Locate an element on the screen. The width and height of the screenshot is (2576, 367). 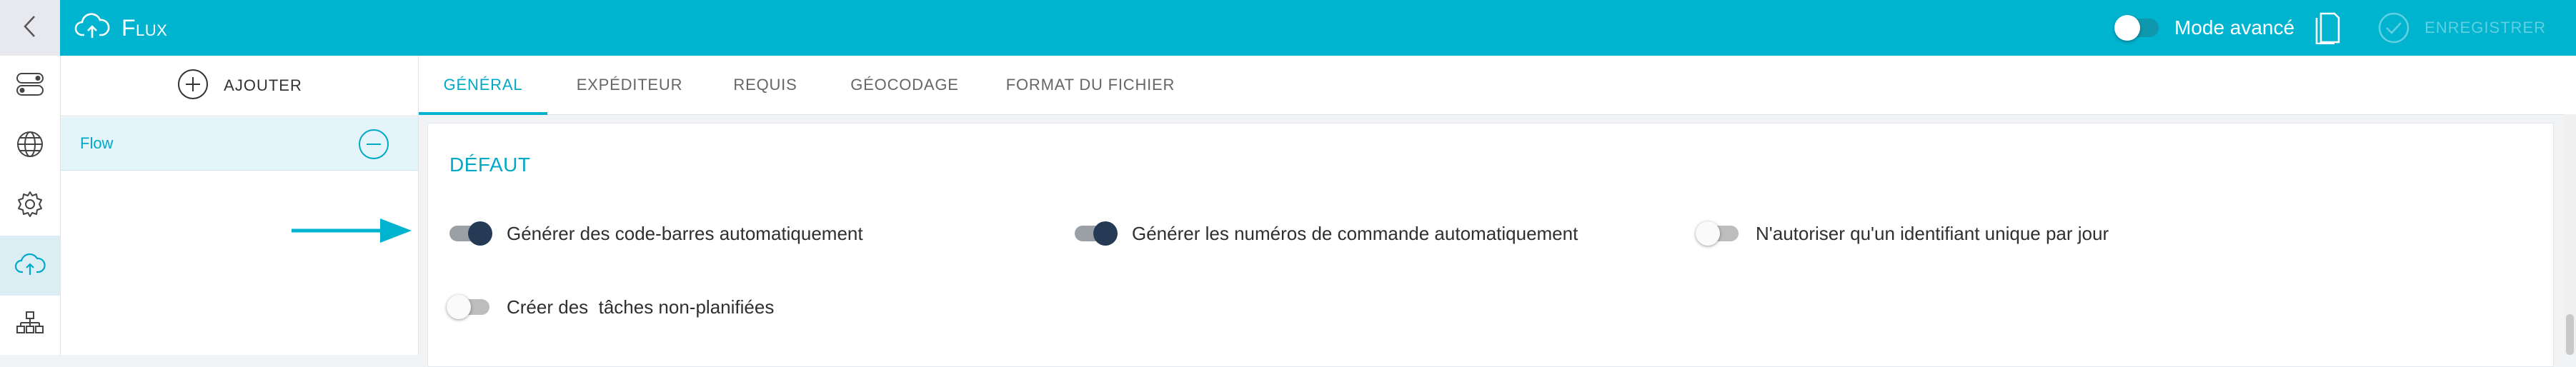
add-button: AJOUTER is located at coordinates (239, 86).